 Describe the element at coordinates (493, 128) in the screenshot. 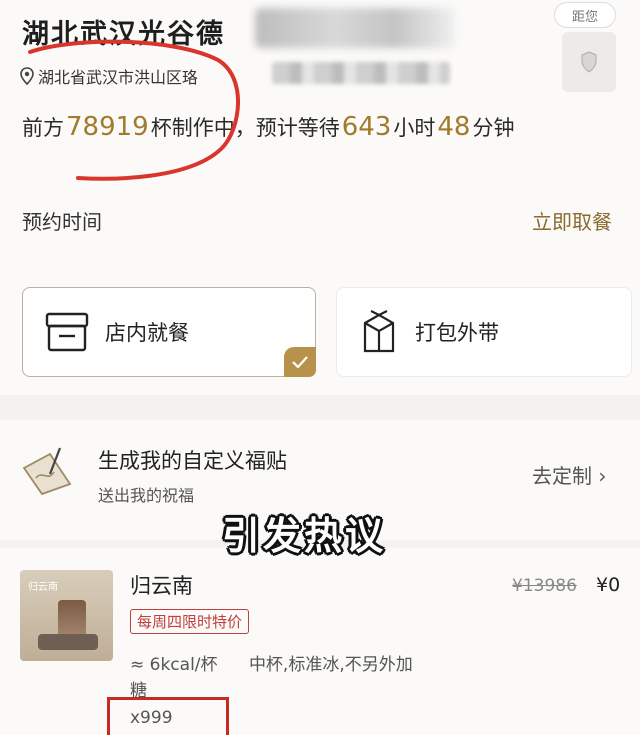

I see `minute-unit: 分钟` at that location.